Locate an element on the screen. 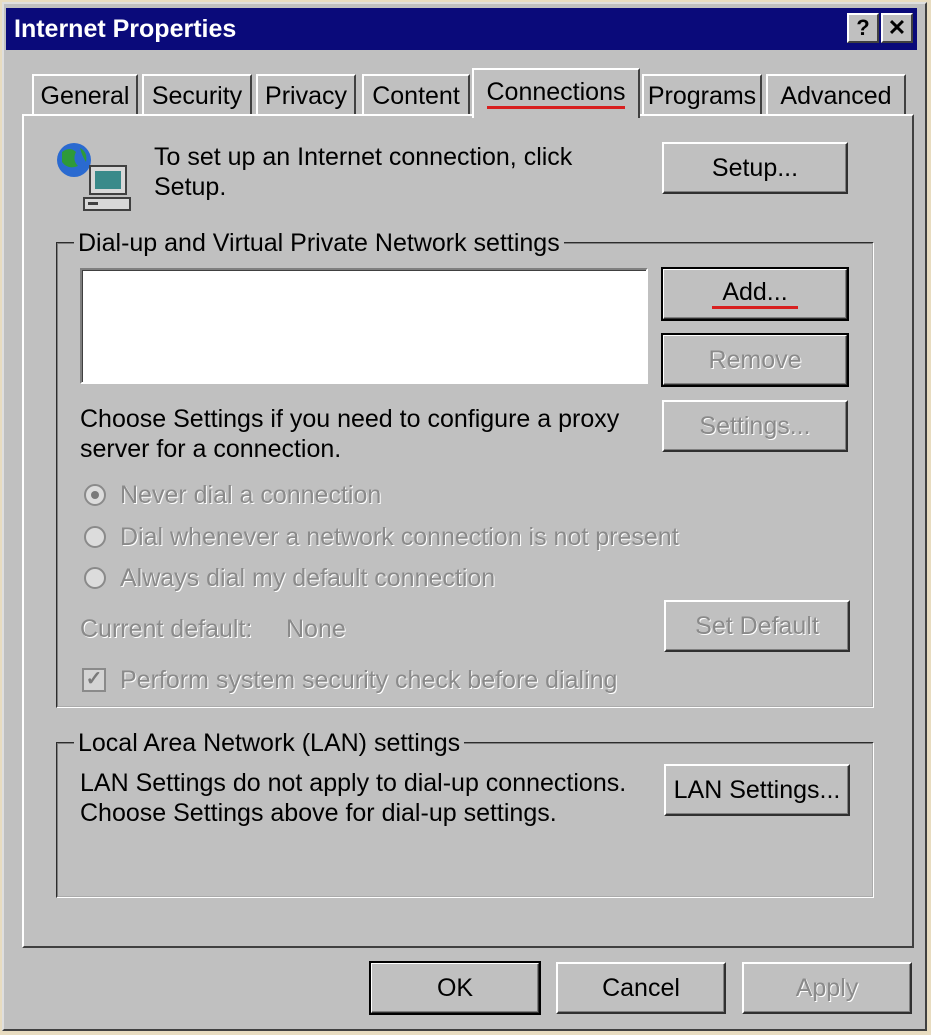 The width and height of the screenshot is (931, 1035). set-default-button-label: Set Default is located at coordinates (757, 625).